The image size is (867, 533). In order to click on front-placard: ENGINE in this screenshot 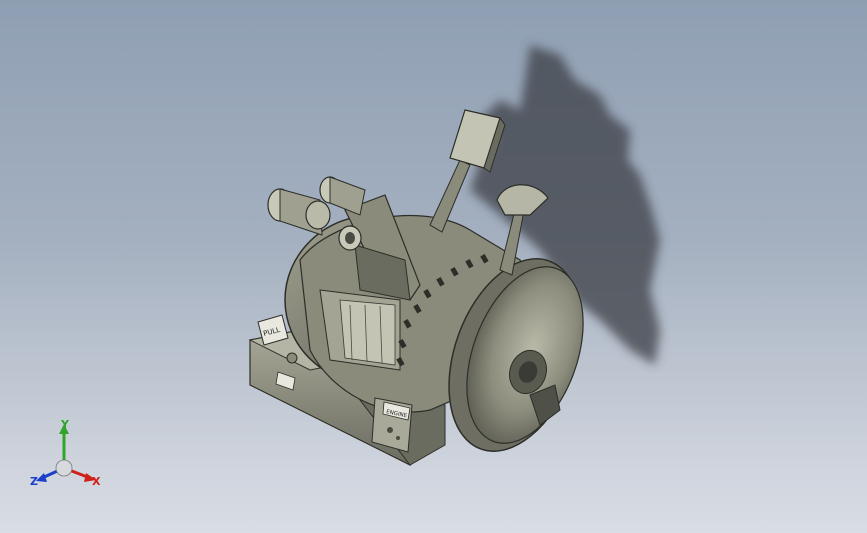, I will do `click(392, 425)`.